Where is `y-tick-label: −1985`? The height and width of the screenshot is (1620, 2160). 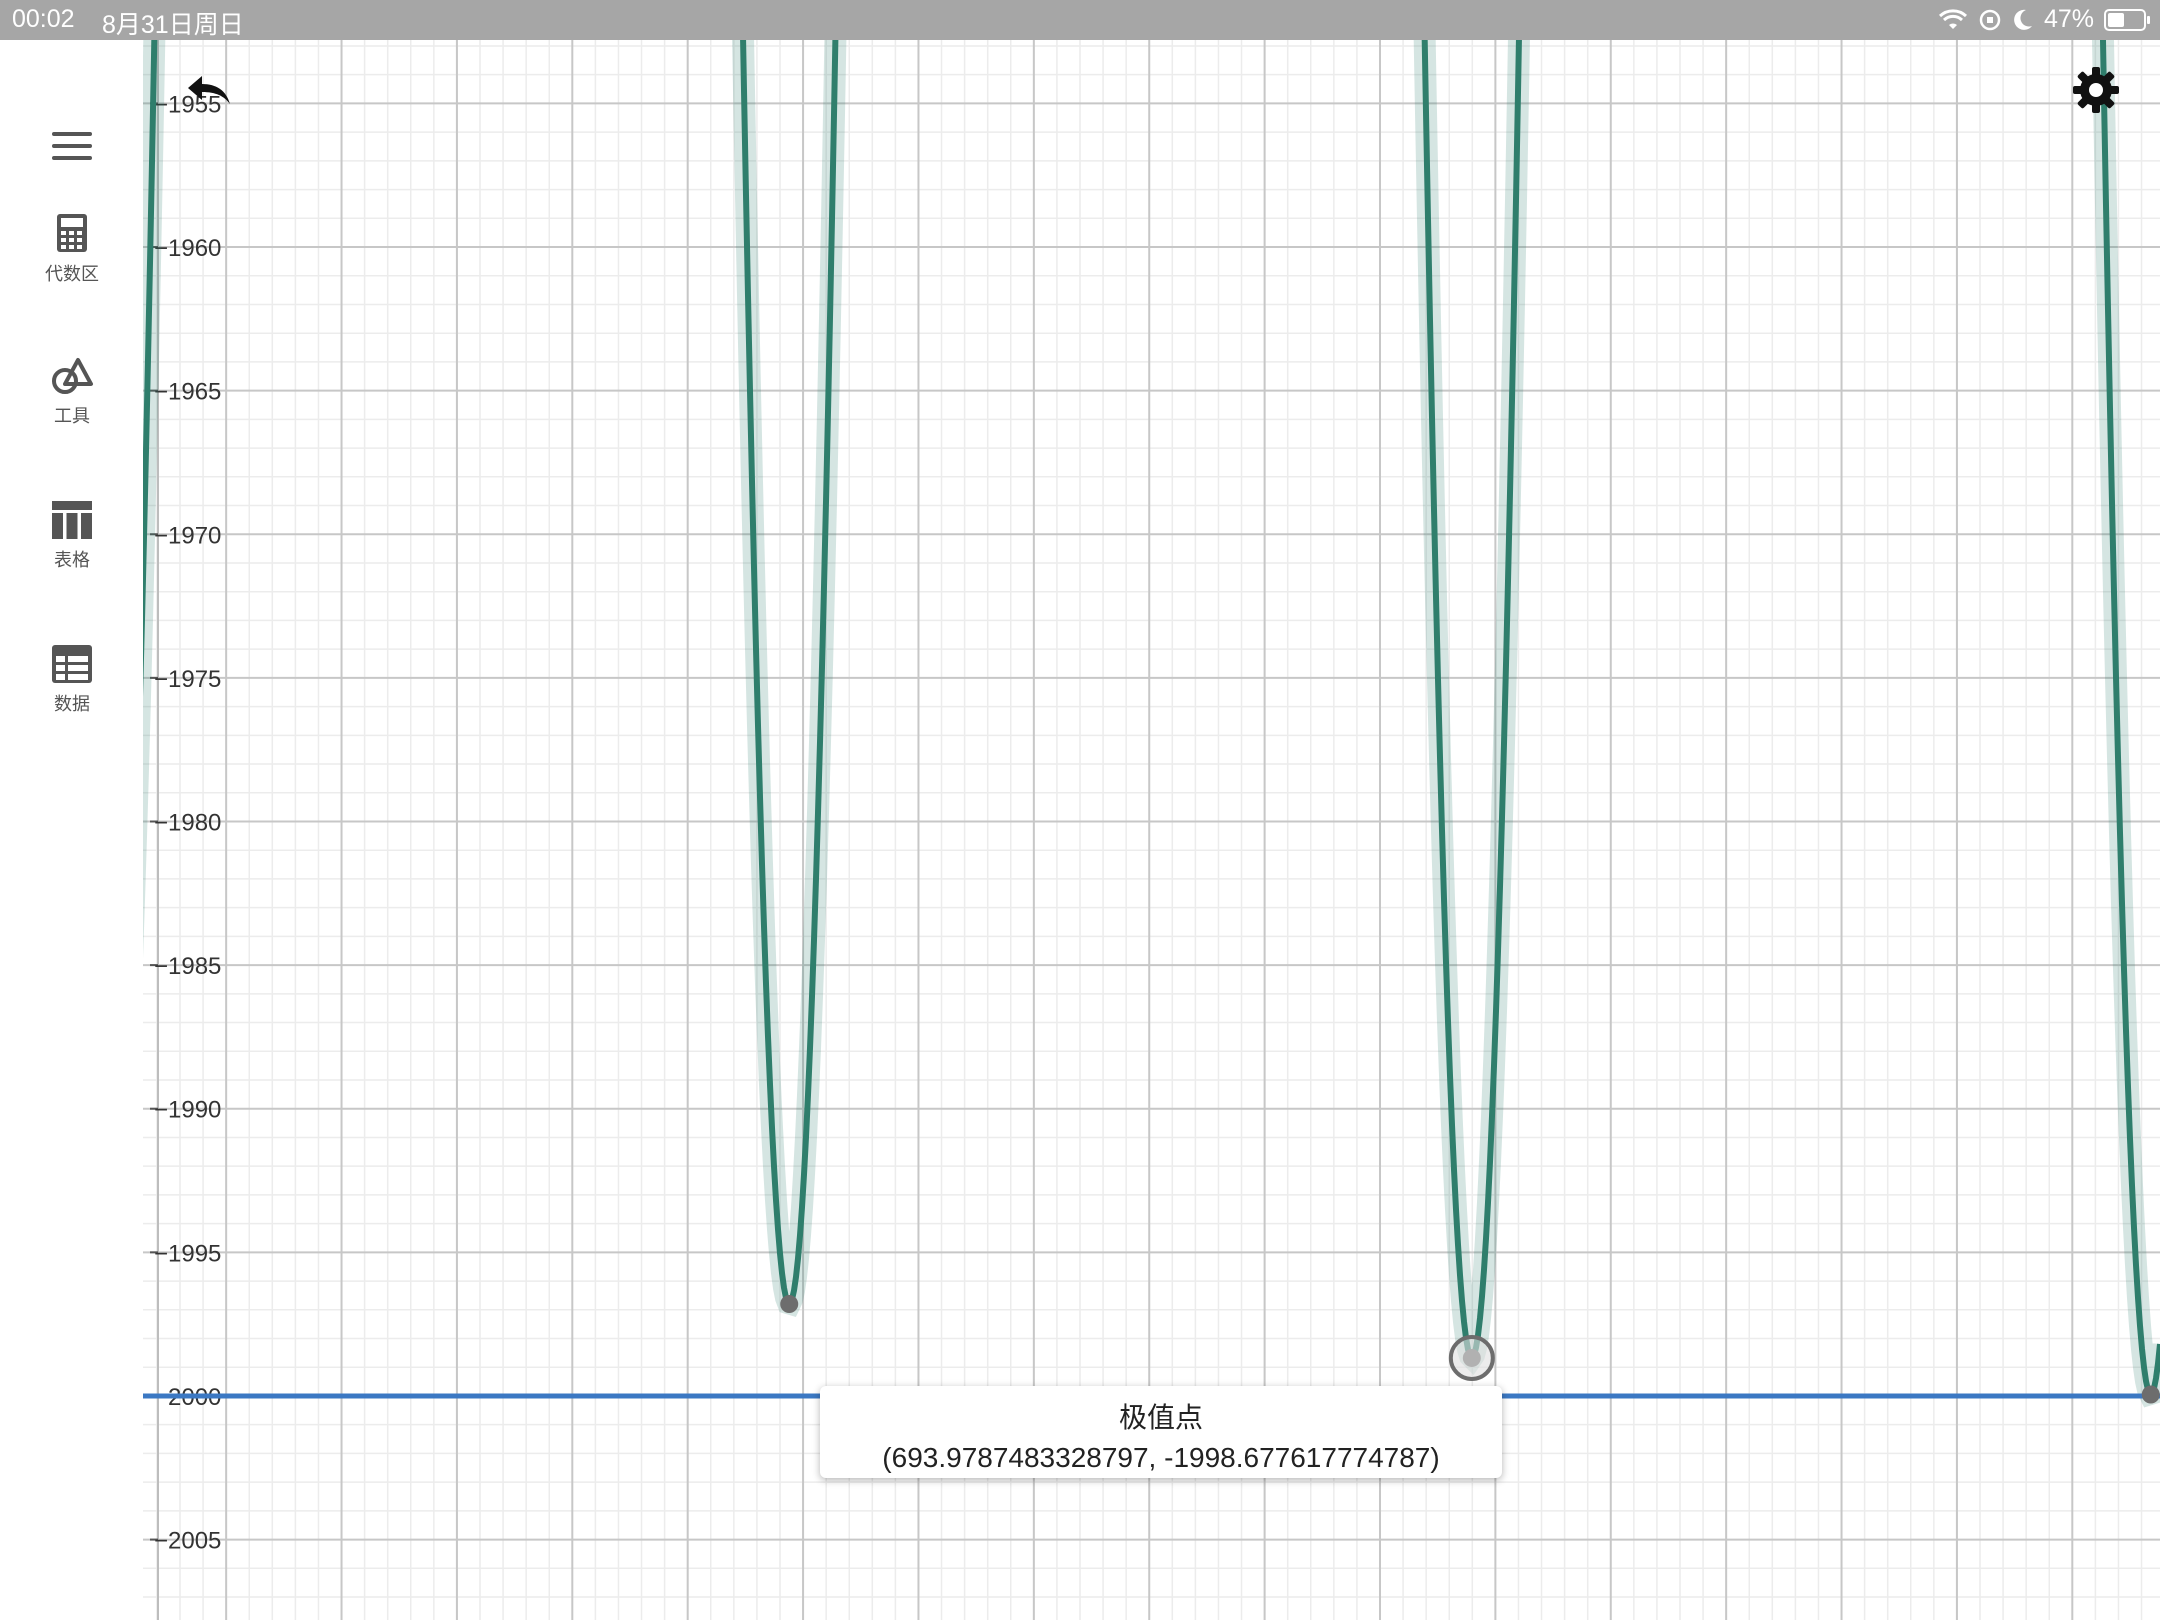 y-tick-label: −1985 is located at coordinates (187, 966).